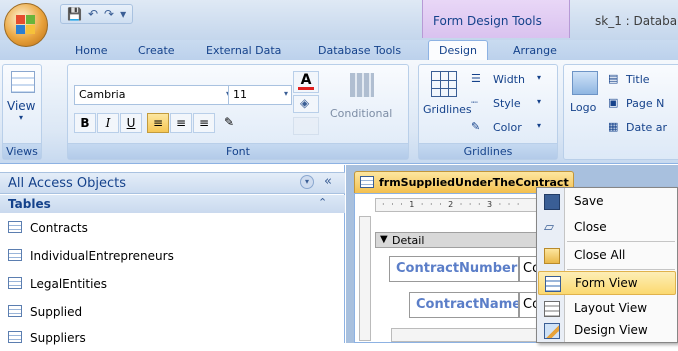 Image resolution: width=678 pixels, height=351 pixels. Describe the element at coordinates (328, 181) in the screenshot. I see `collapse-pane-icon: «` at that location.